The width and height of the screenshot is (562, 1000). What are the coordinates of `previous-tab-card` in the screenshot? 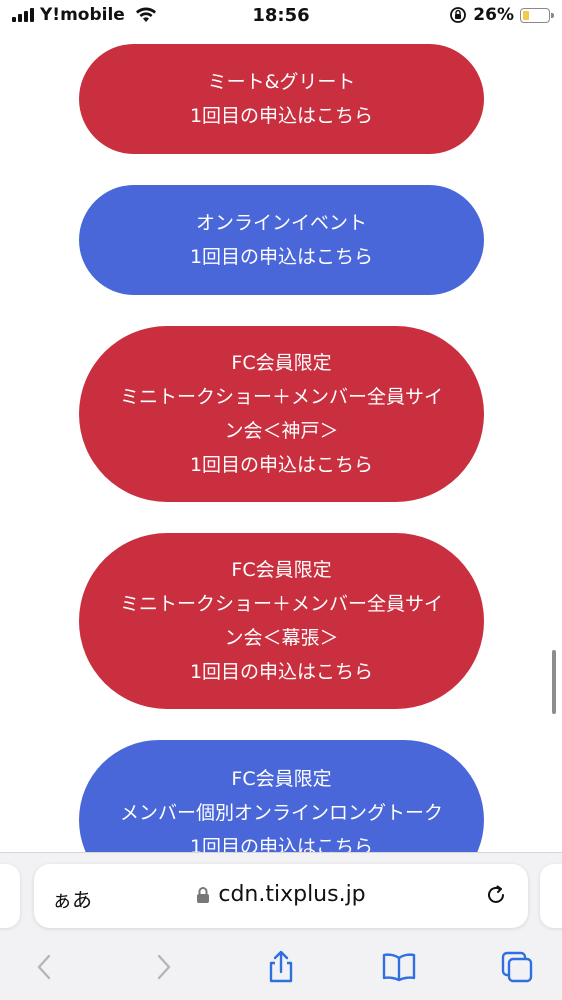 It's located at (10, 896).